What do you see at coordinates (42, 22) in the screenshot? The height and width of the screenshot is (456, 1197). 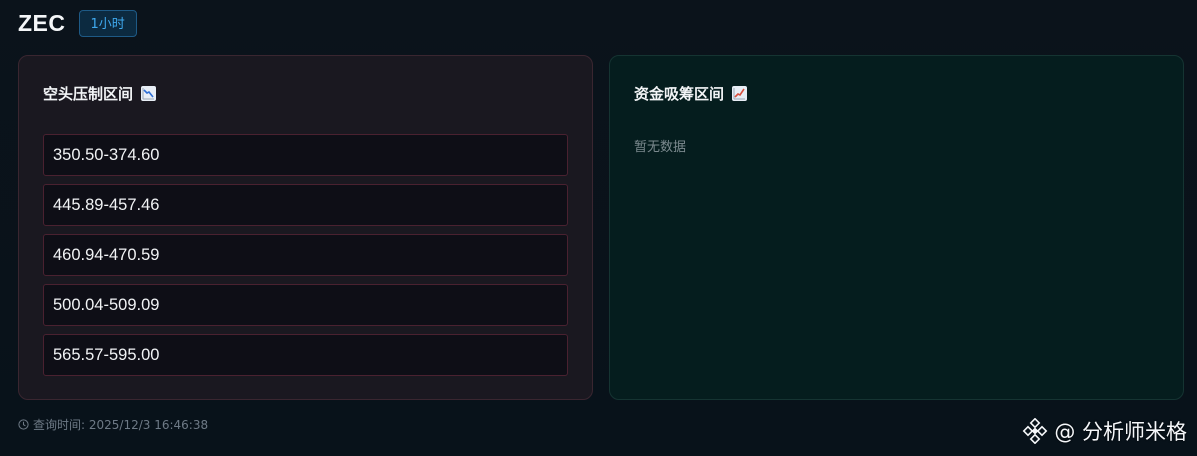 I see `symbol-title: ZEC` at bounding box center [42, 22].